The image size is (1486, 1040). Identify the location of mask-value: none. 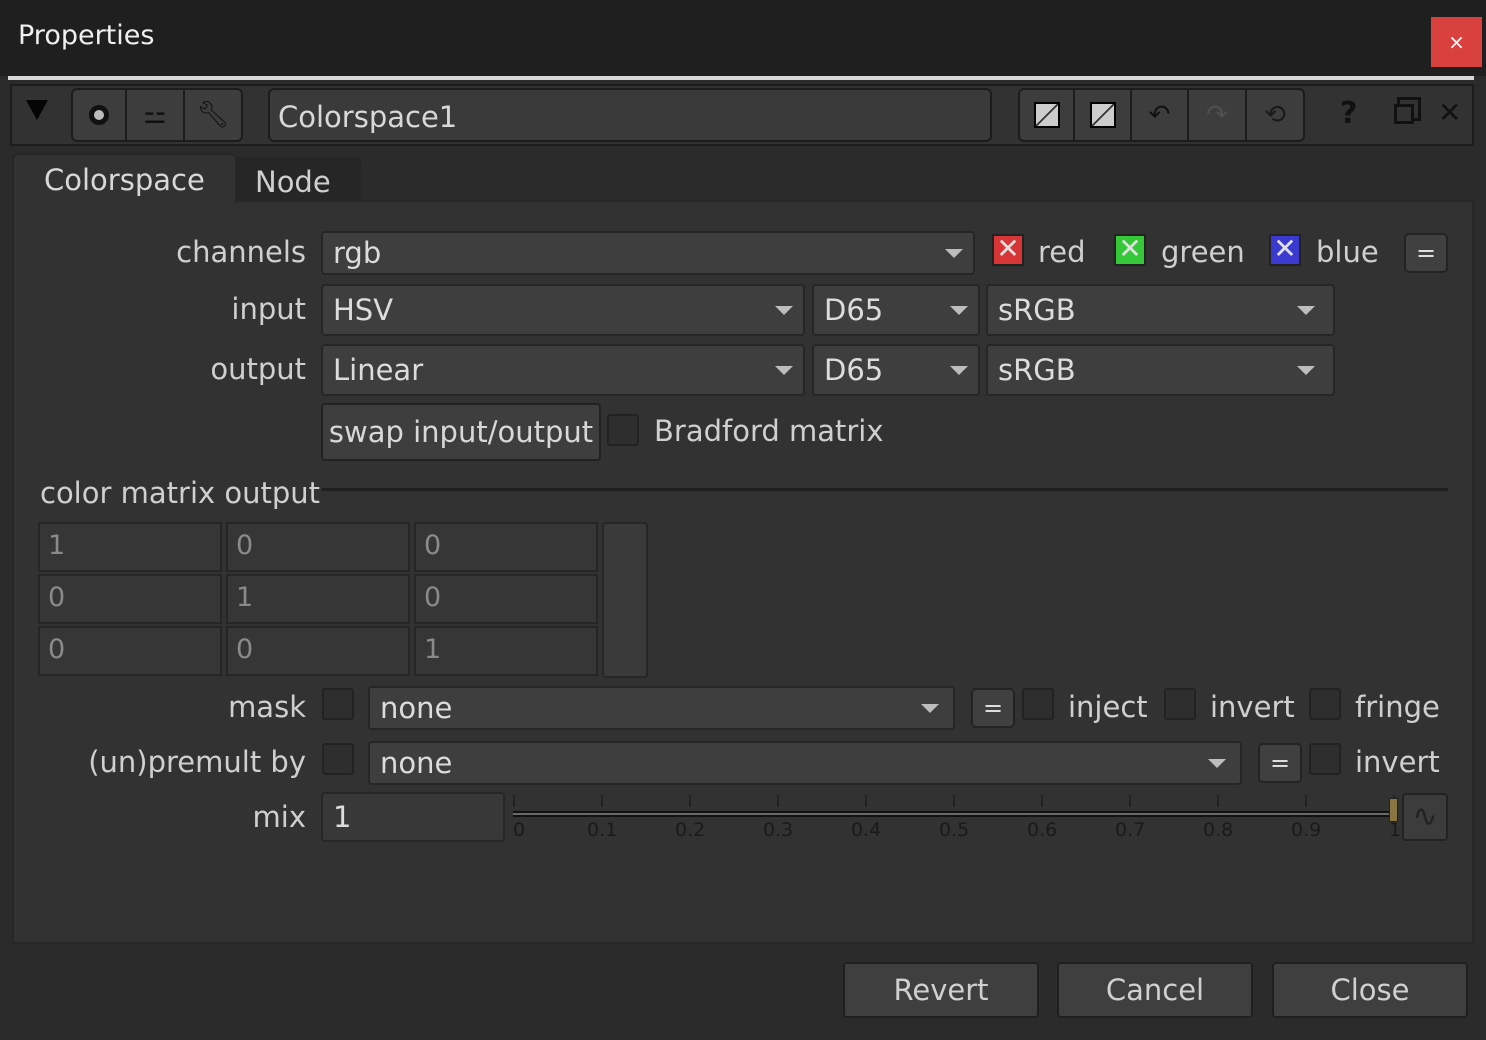
(416, 708).